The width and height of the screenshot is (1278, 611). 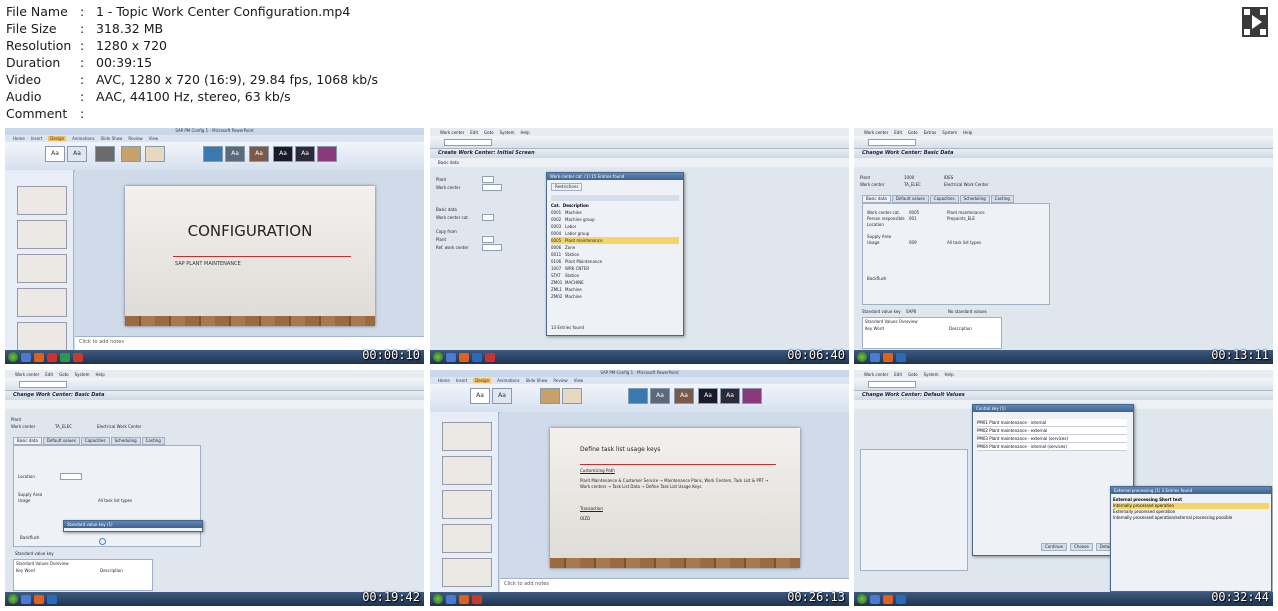 What do you see at coordinates (1054, 547) in the screenshot?
I see `continue-button: Continue` at bounding box center [1054, 547].